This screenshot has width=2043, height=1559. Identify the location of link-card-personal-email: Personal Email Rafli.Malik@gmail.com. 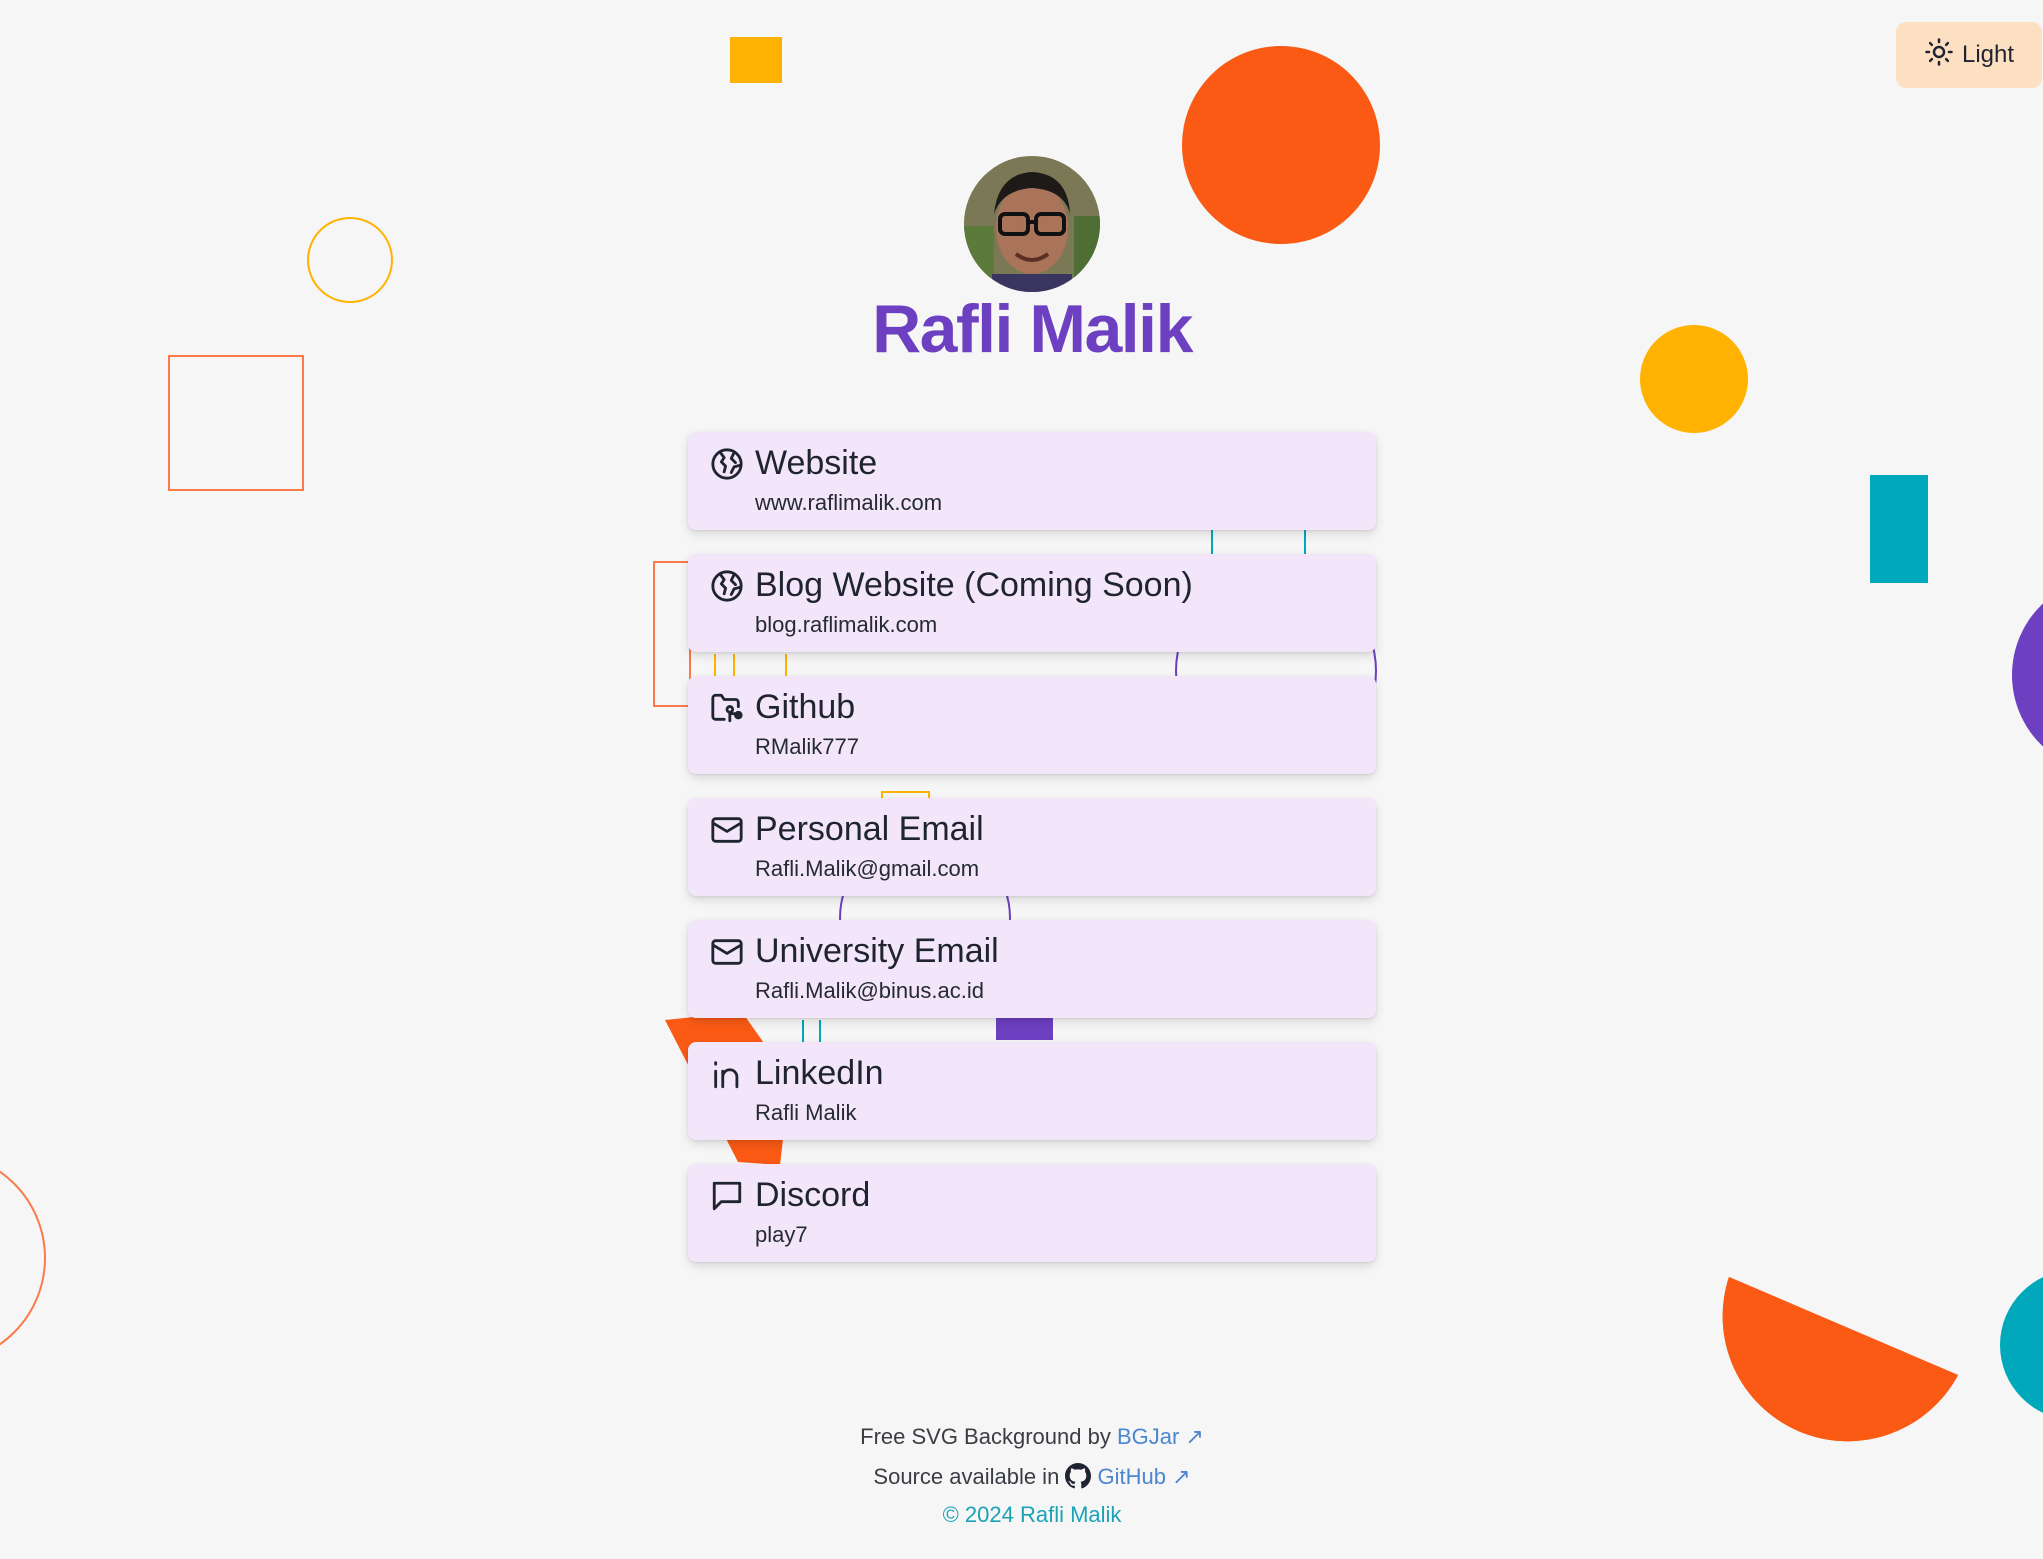
(1032, 847).